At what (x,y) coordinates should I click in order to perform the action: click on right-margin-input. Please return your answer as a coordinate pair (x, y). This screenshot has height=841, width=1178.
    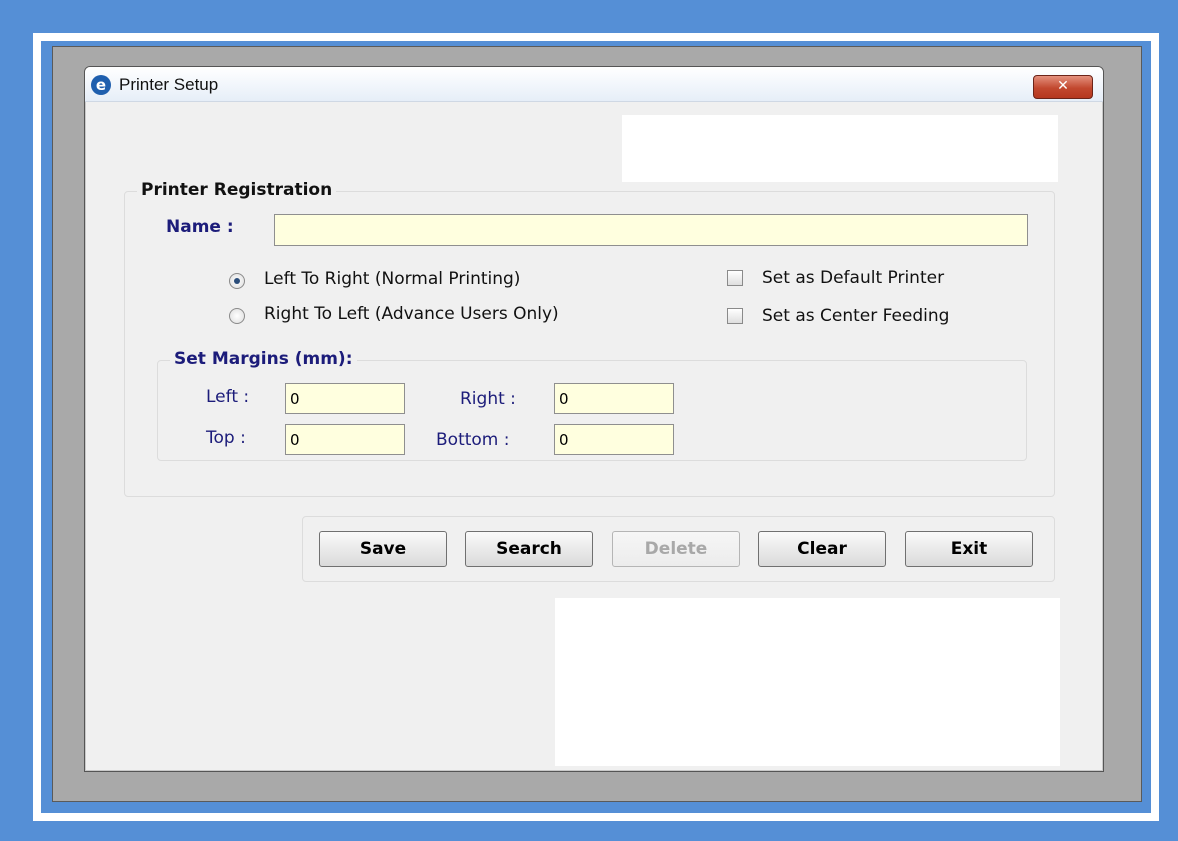
    Looking at the image, I should click on (614, 398).